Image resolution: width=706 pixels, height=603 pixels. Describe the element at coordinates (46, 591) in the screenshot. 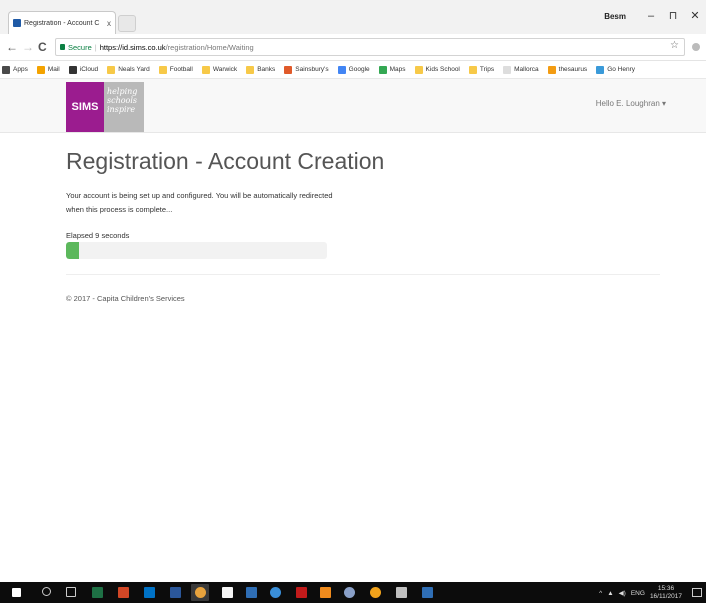

I see `search-icon` at that location.